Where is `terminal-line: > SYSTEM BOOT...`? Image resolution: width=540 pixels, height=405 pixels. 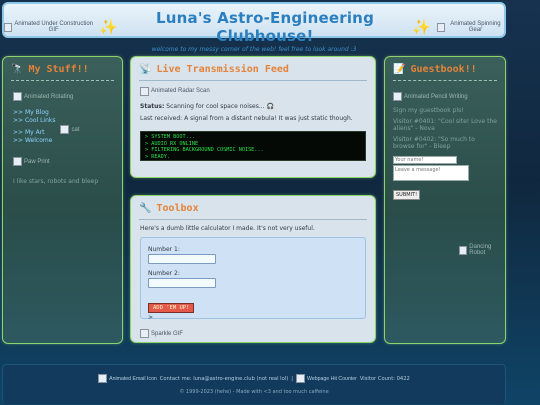
terminal-line: > SYSTEM BOOT... is located at coordinates (170, 137).